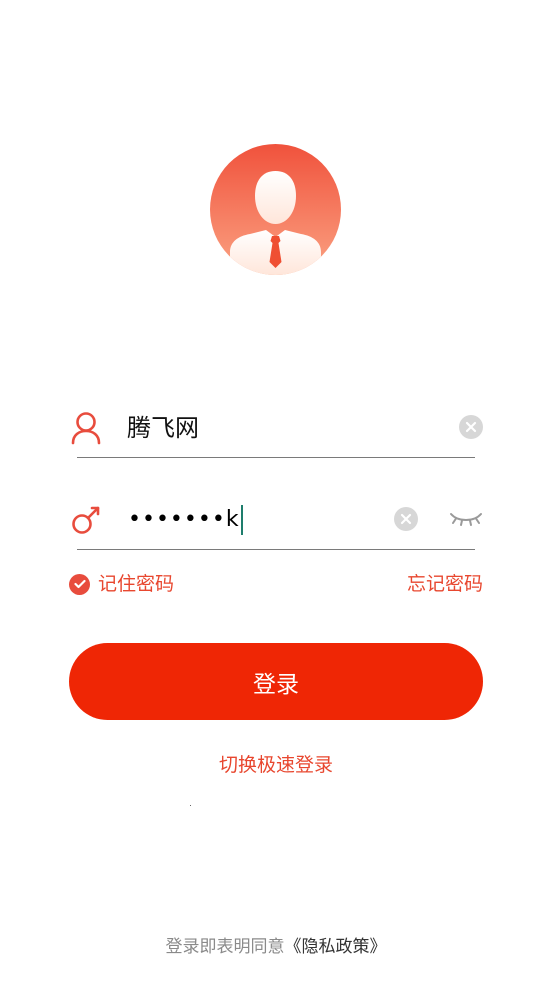 The width and height of the screenshot is (552, 981). What do you see at coordinates (136, 584) in the screenshot?
I see `remember-password-label: 记住密码` at bounding box center [136, 584].